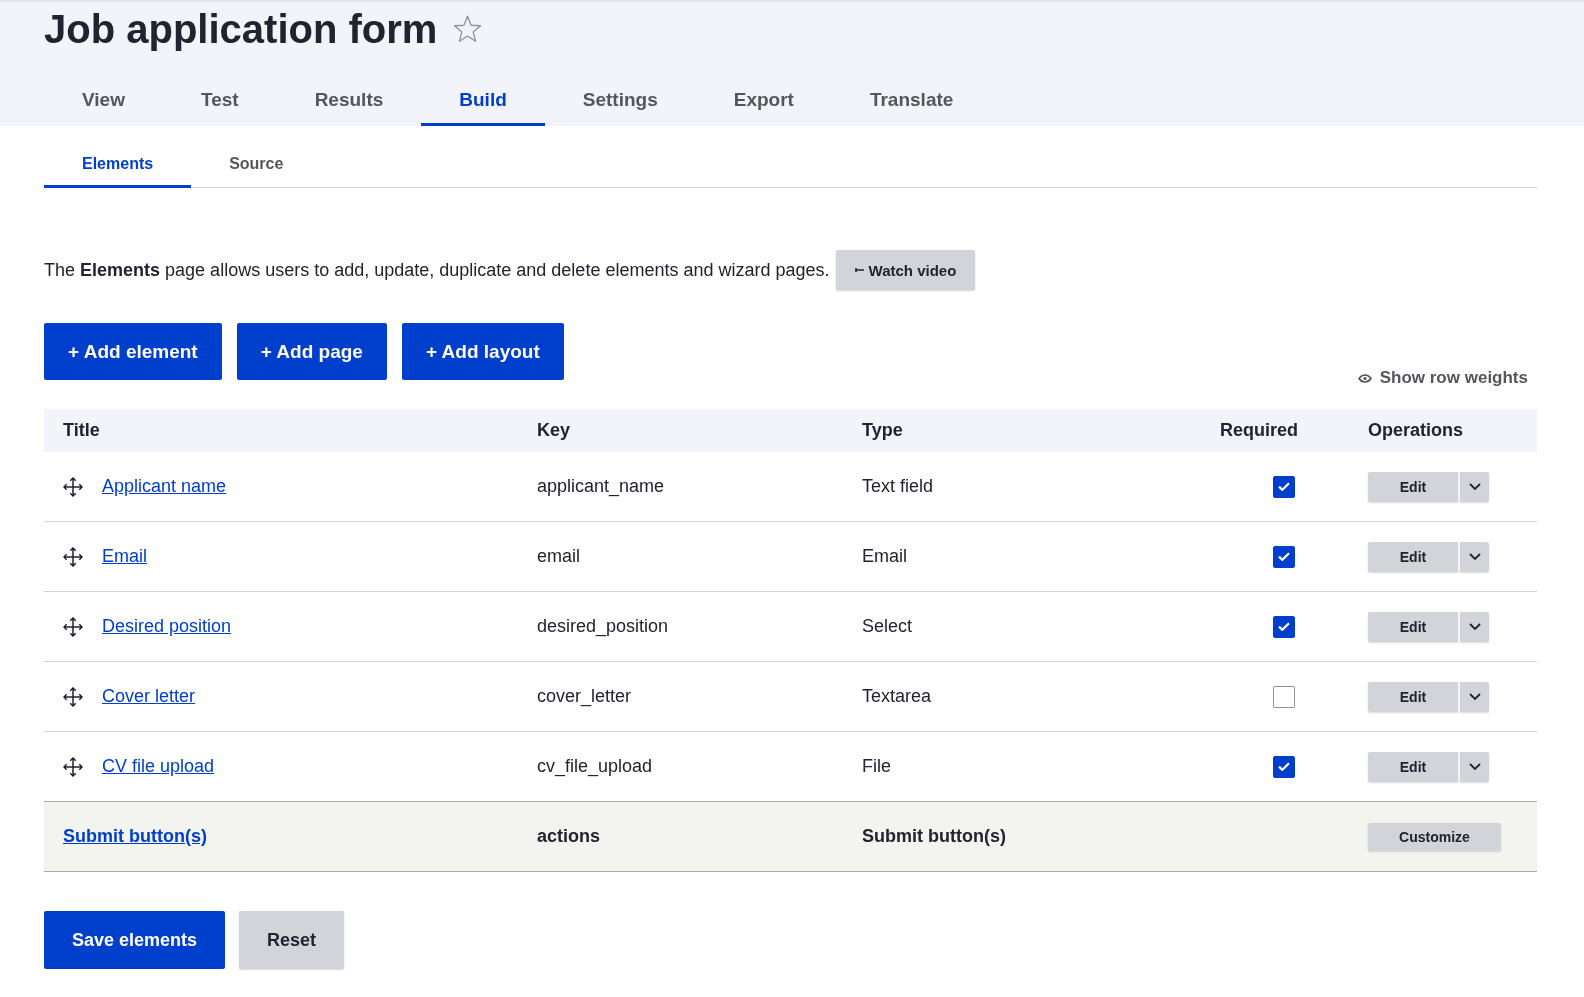 The width and height of the screenshot is (1584, 997). Describe the element at coordinates (763, 100) in the screenshot. I see `primary-tab: Export` at that location.